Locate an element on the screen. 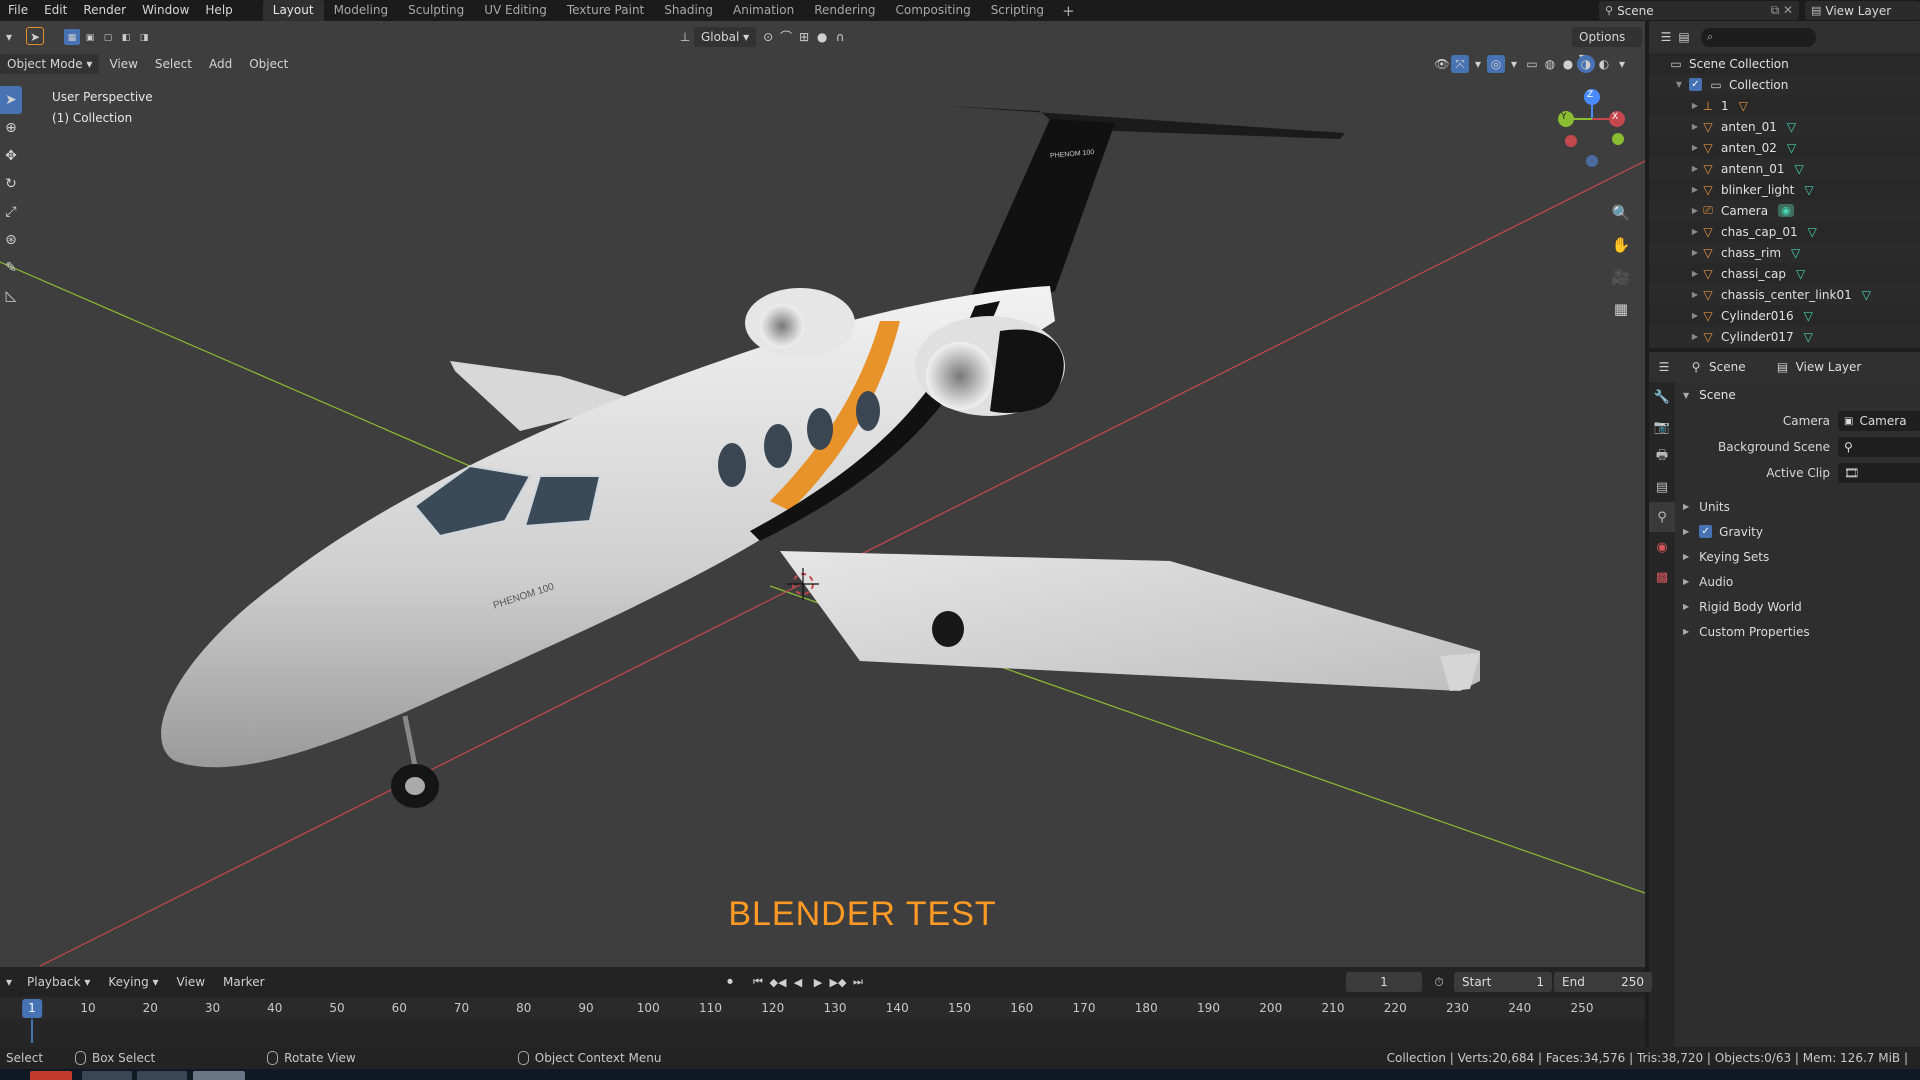  render-tab-icon: 📷 is located at coordinates (1662, 427).